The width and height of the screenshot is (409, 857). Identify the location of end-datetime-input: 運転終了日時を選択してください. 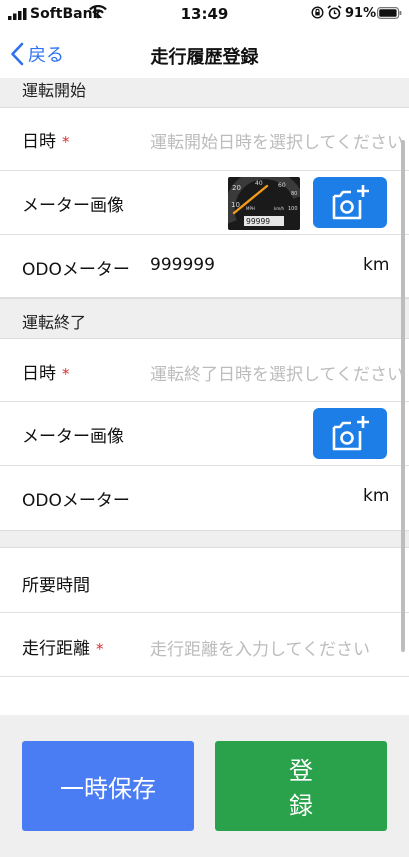
(277, 372).